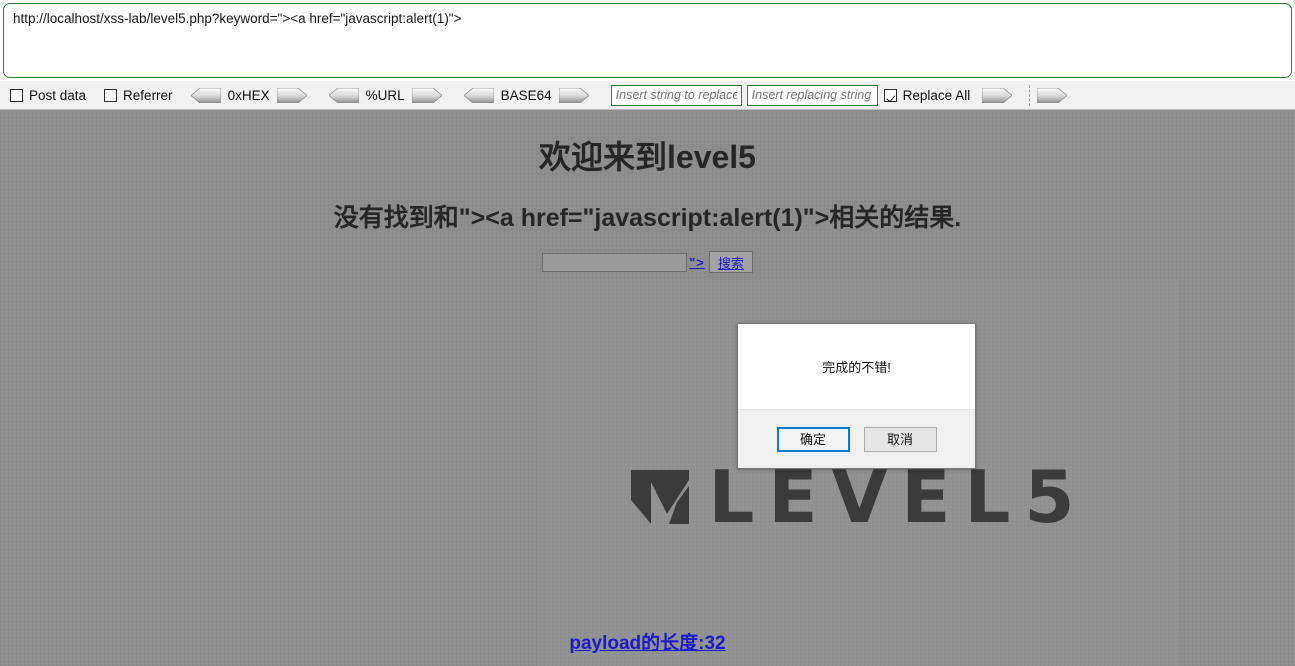  Describe the element at coordinates (890, 95) in the screenshot. I see `replace-all-checkbox` at that location.